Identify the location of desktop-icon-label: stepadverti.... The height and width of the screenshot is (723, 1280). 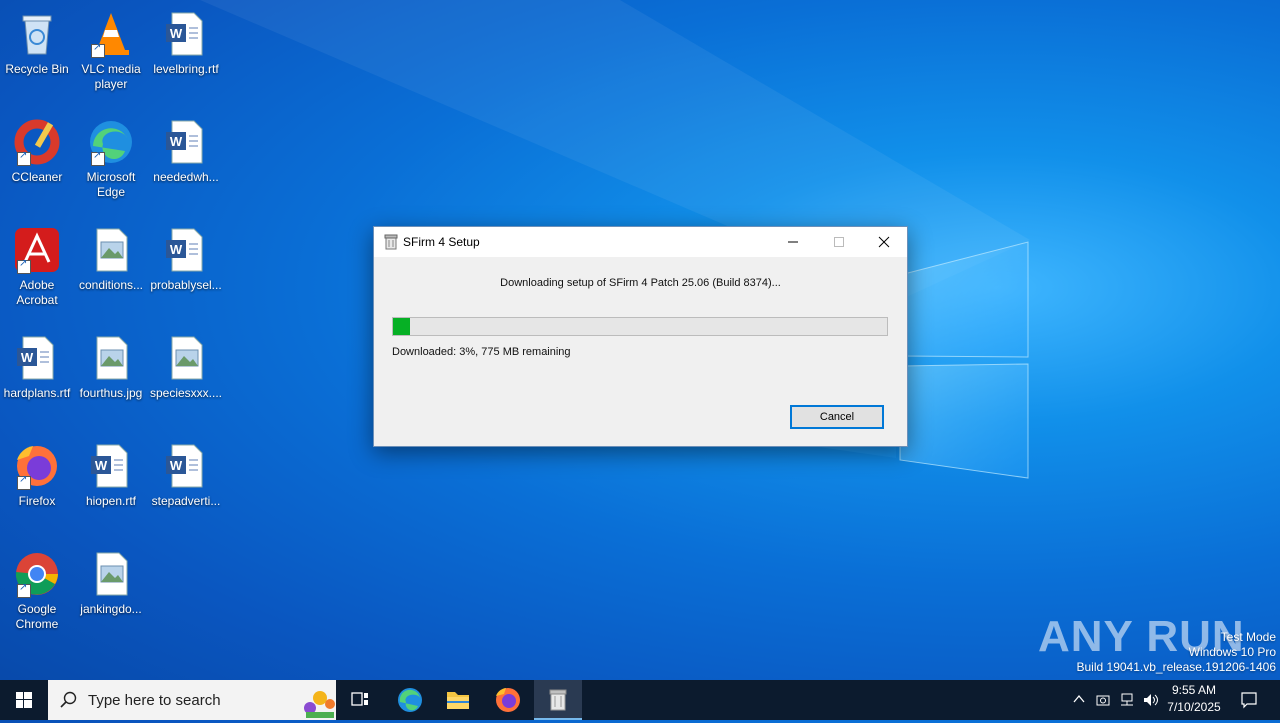
(186, 501).